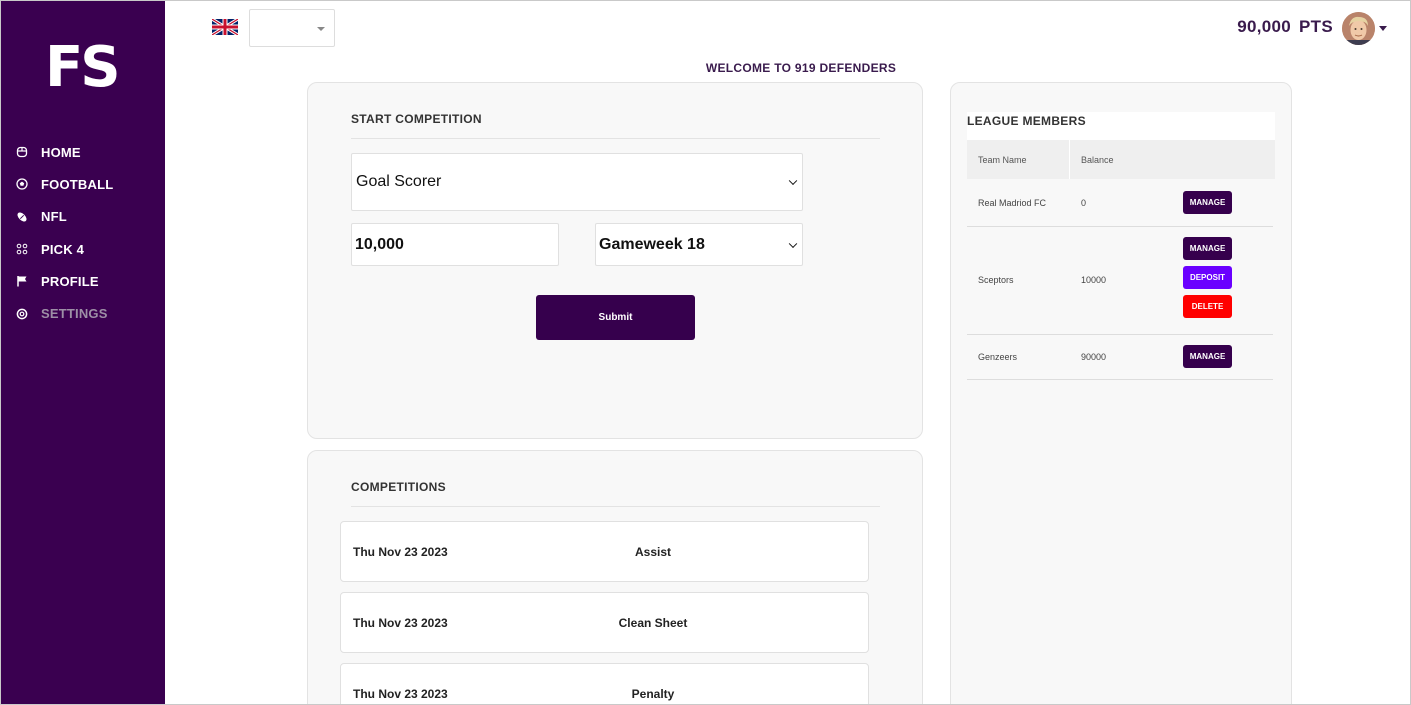 This screenshot has height=705, width=1411. Describe the element at coordinates (70, 281) in the screenshot. I see `sidebar-item-label: PROFILE` at that location.